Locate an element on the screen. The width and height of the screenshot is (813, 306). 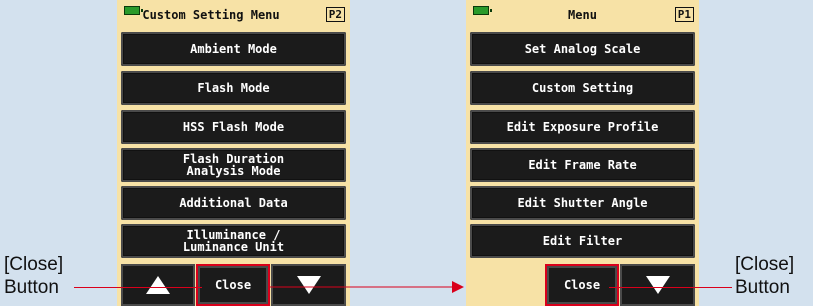
page-up-button is located at coordinates (158, 285).